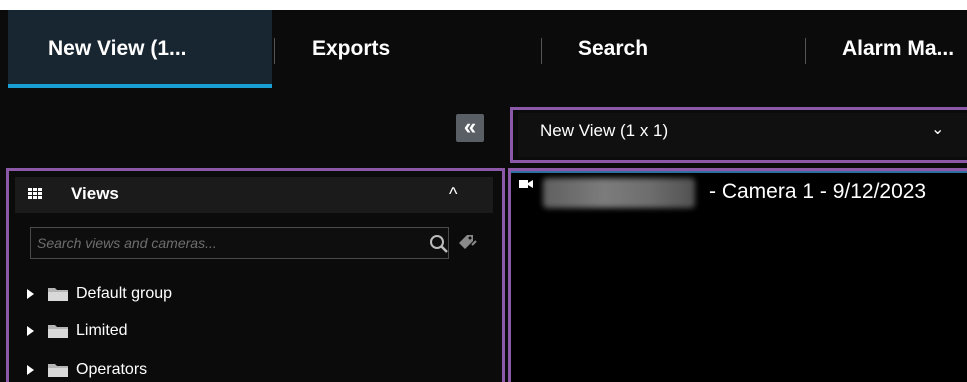 This screenshot has width=967, height=382. Describe the element at coordinates (818, 191) in the screenshot. I see `camera-title: - Camera 1 - 9/12/2023` at that location.